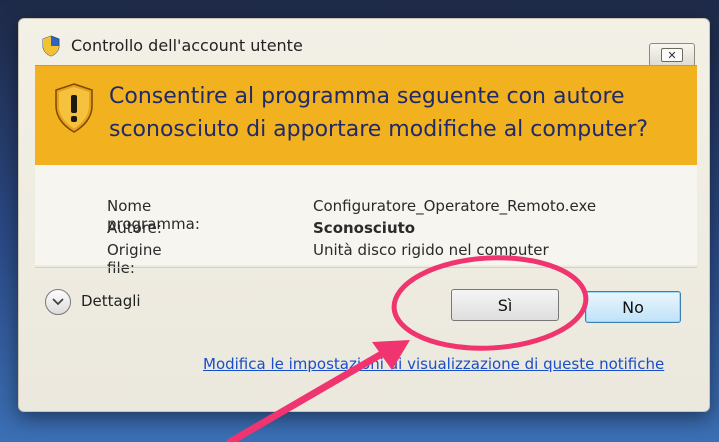  I want to click on details-toggle-button, so click(58, 302).